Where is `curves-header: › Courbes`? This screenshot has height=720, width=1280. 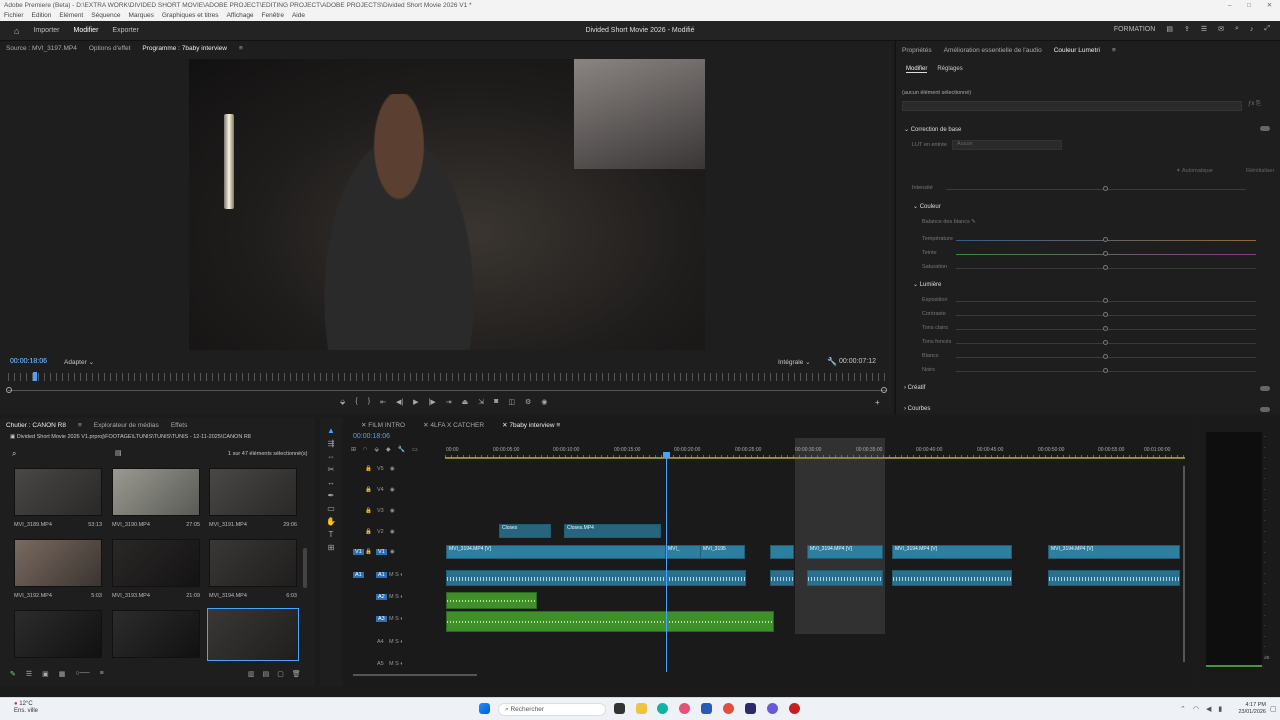 curves-header: › Courbes is located at coordinates (917, 409).